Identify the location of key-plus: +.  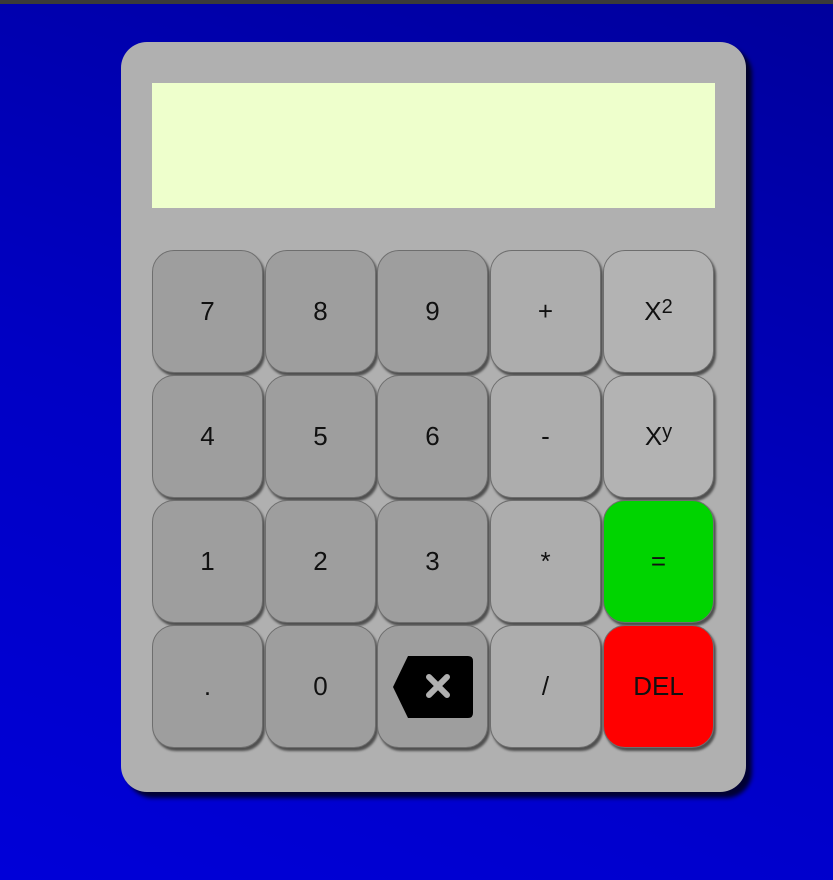
(545, 311).